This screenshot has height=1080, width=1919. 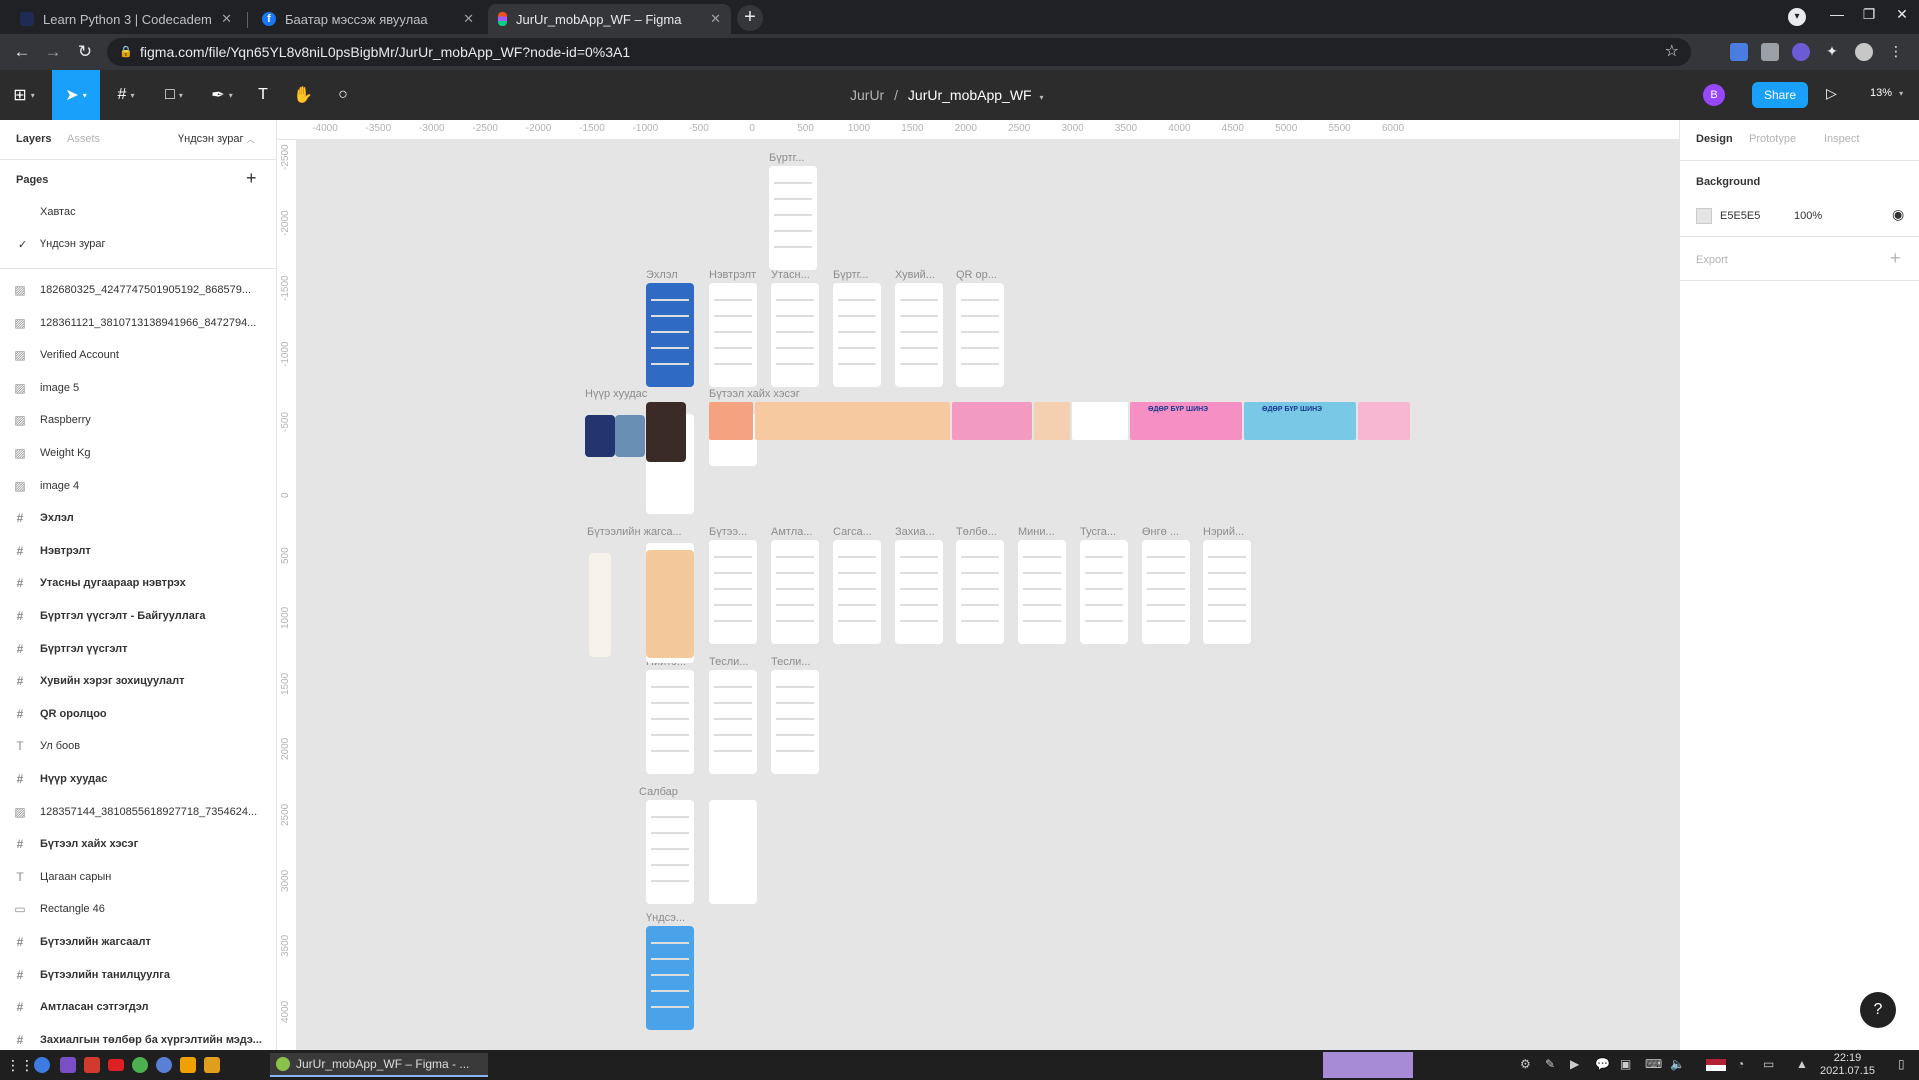 I want to click on layer-item: T Ул боов, so click(x=138, y=746).